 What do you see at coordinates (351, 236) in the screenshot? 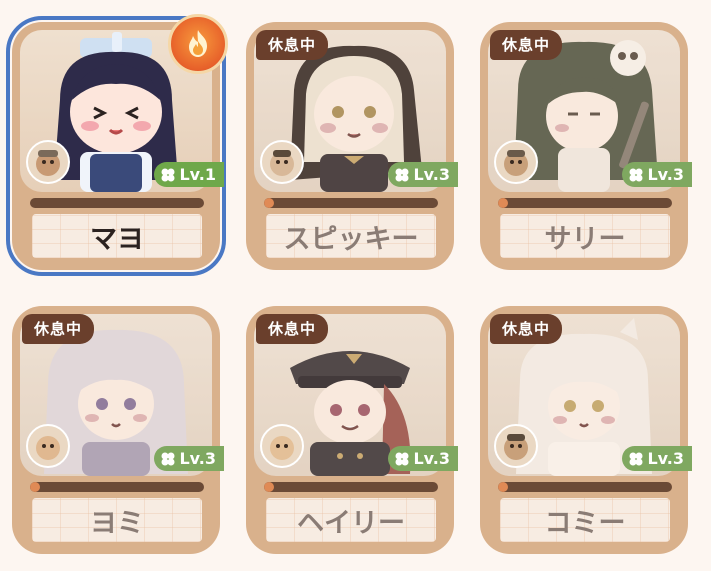
I see `character-name: スピッキー` at bounding box center [351, 236].